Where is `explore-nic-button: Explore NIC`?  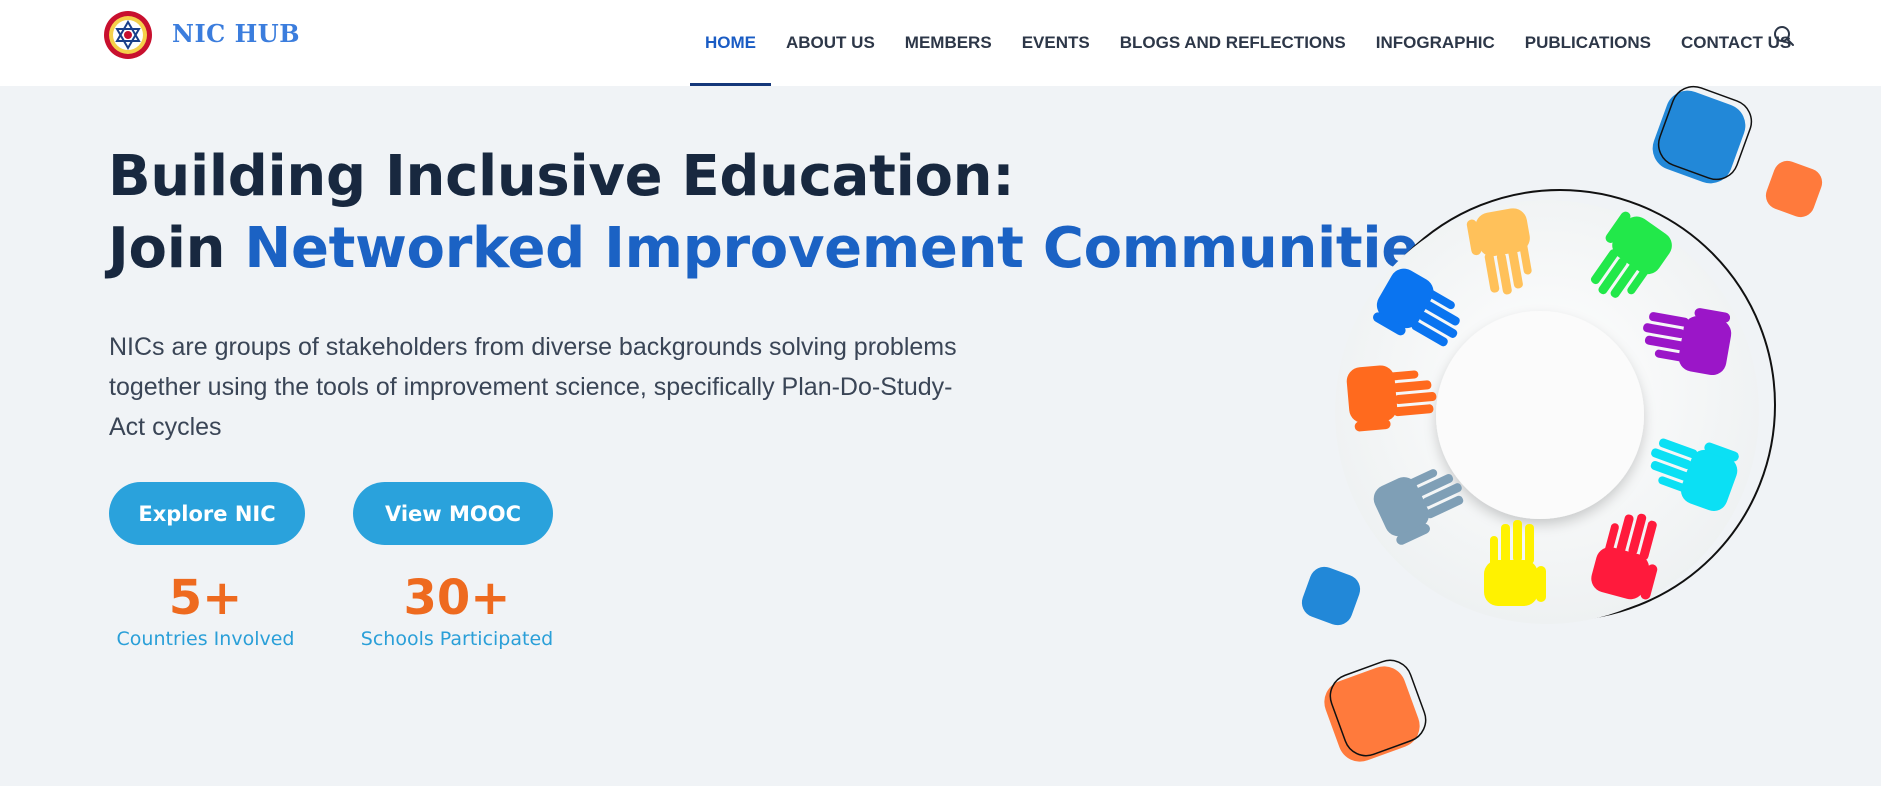
explore-nic-button: Explore NIC is located at coordinates (207, 513).